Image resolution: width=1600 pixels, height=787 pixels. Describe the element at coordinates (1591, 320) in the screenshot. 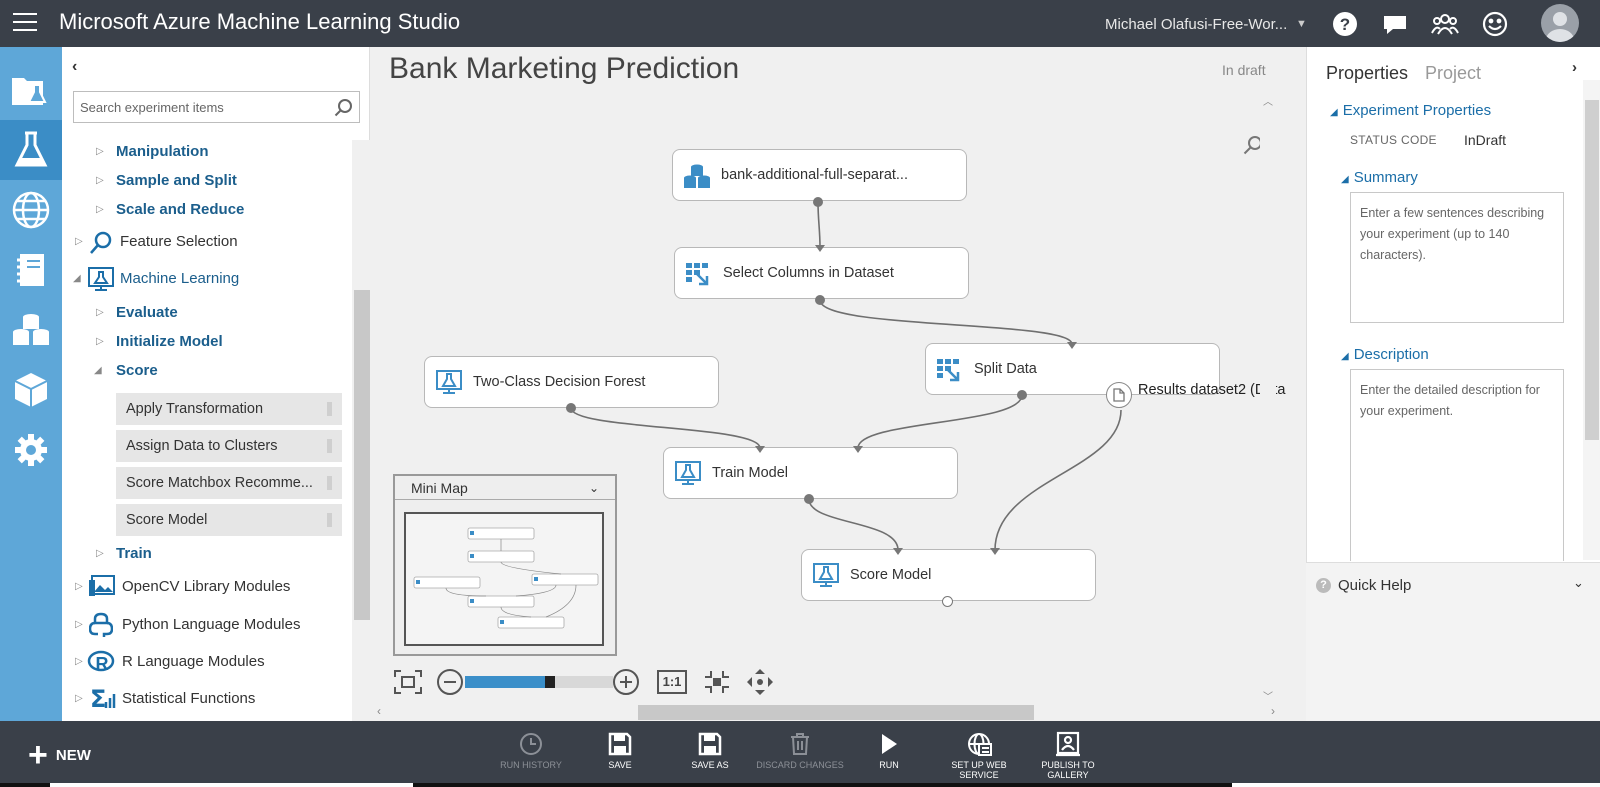

I see `properties-scrollbar` at that location.